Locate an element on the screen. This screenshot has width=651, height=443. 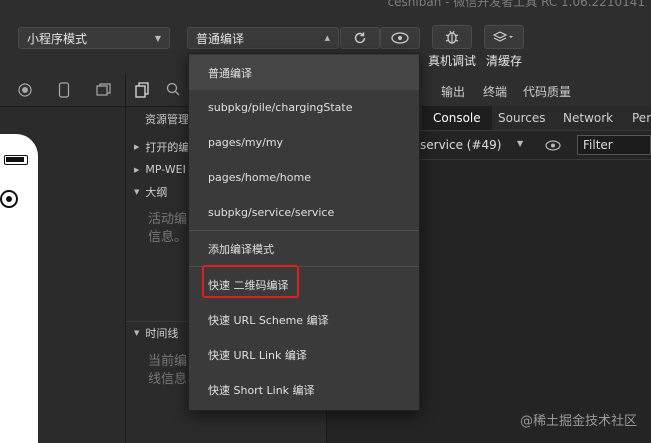
bug-icon is located at coordinates (452, 37).